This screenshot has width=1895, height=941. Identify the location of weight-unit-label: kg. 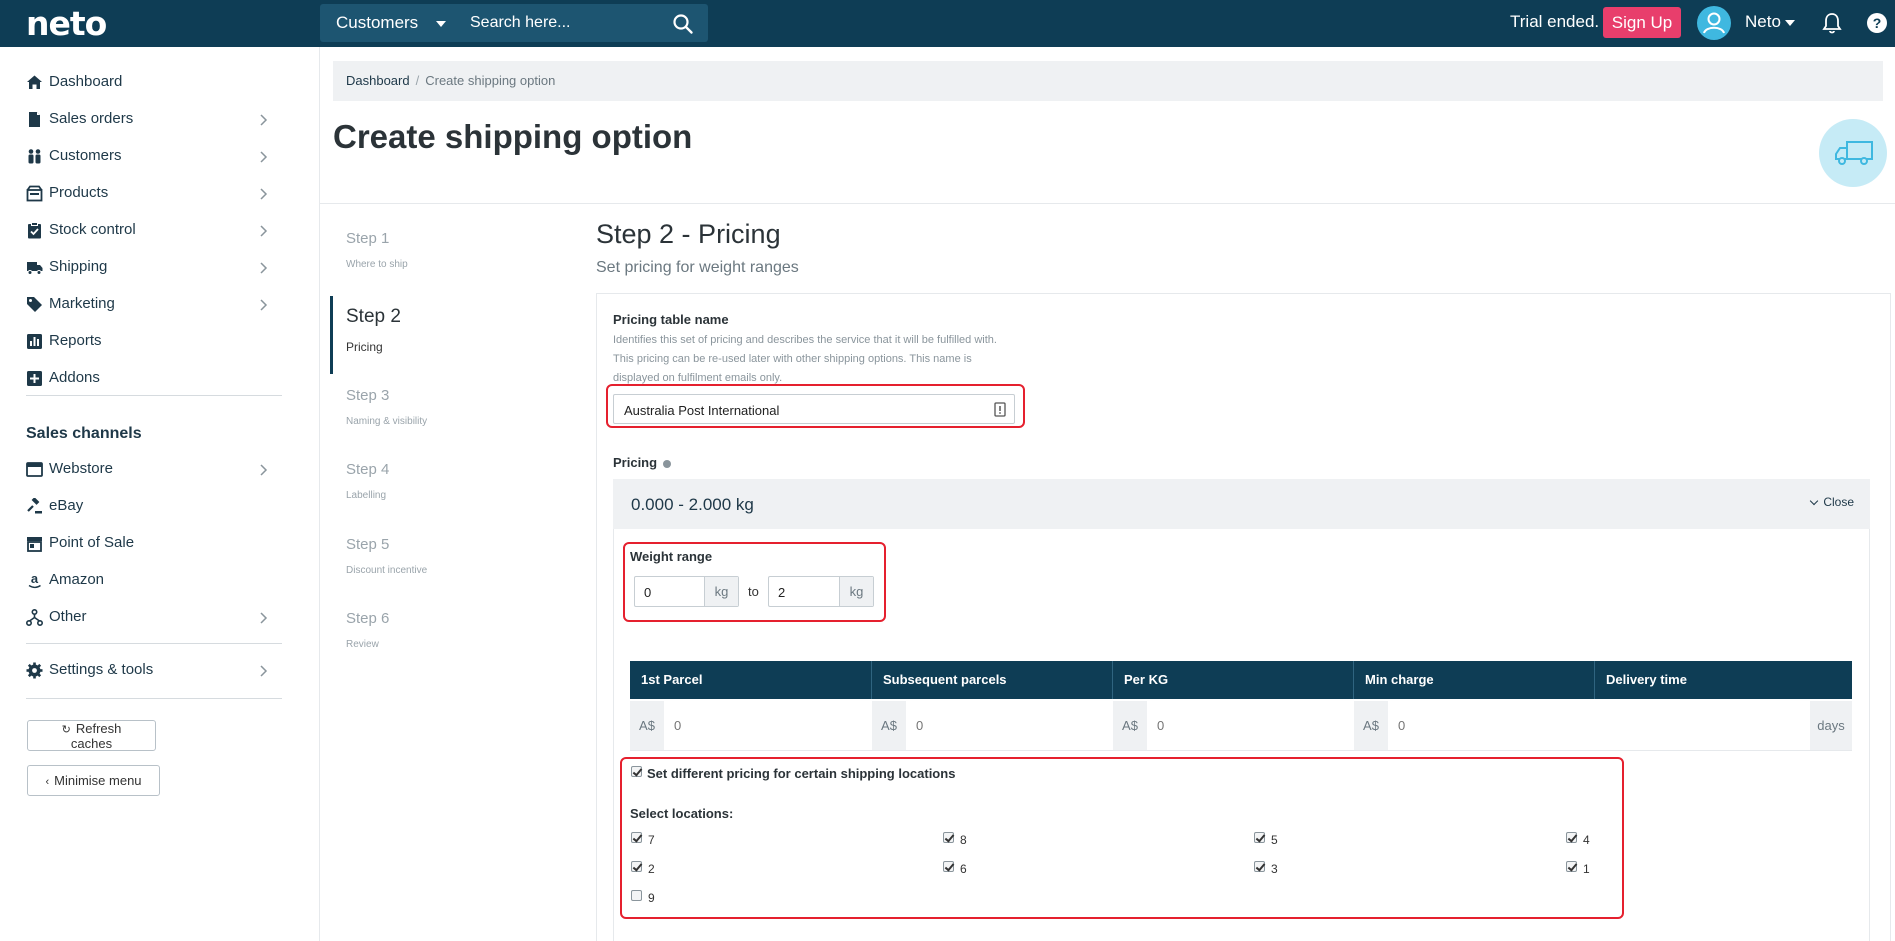
(856, 591).